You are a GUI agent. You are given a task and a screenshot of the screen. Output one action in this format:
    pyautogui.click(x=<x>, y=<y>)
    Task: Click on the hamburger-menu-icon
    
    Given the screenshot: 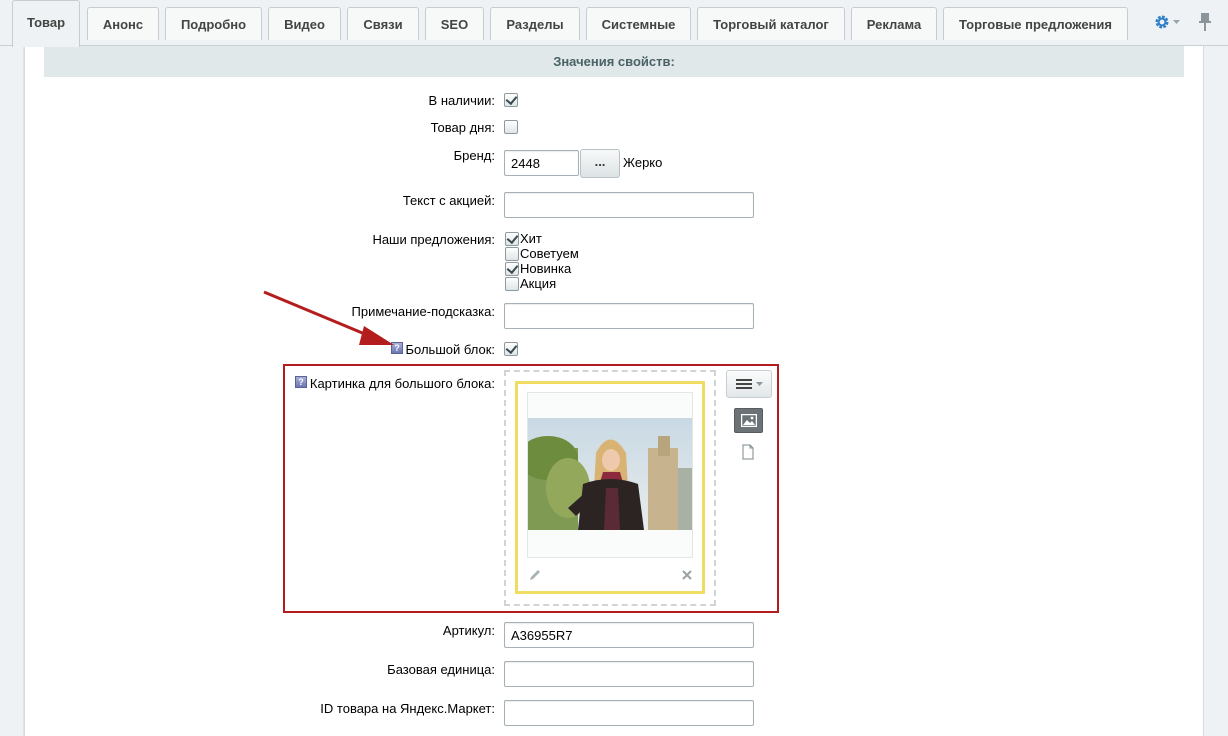 What is the action you would take?
    pyautogui.click(x=743, y=384)
    